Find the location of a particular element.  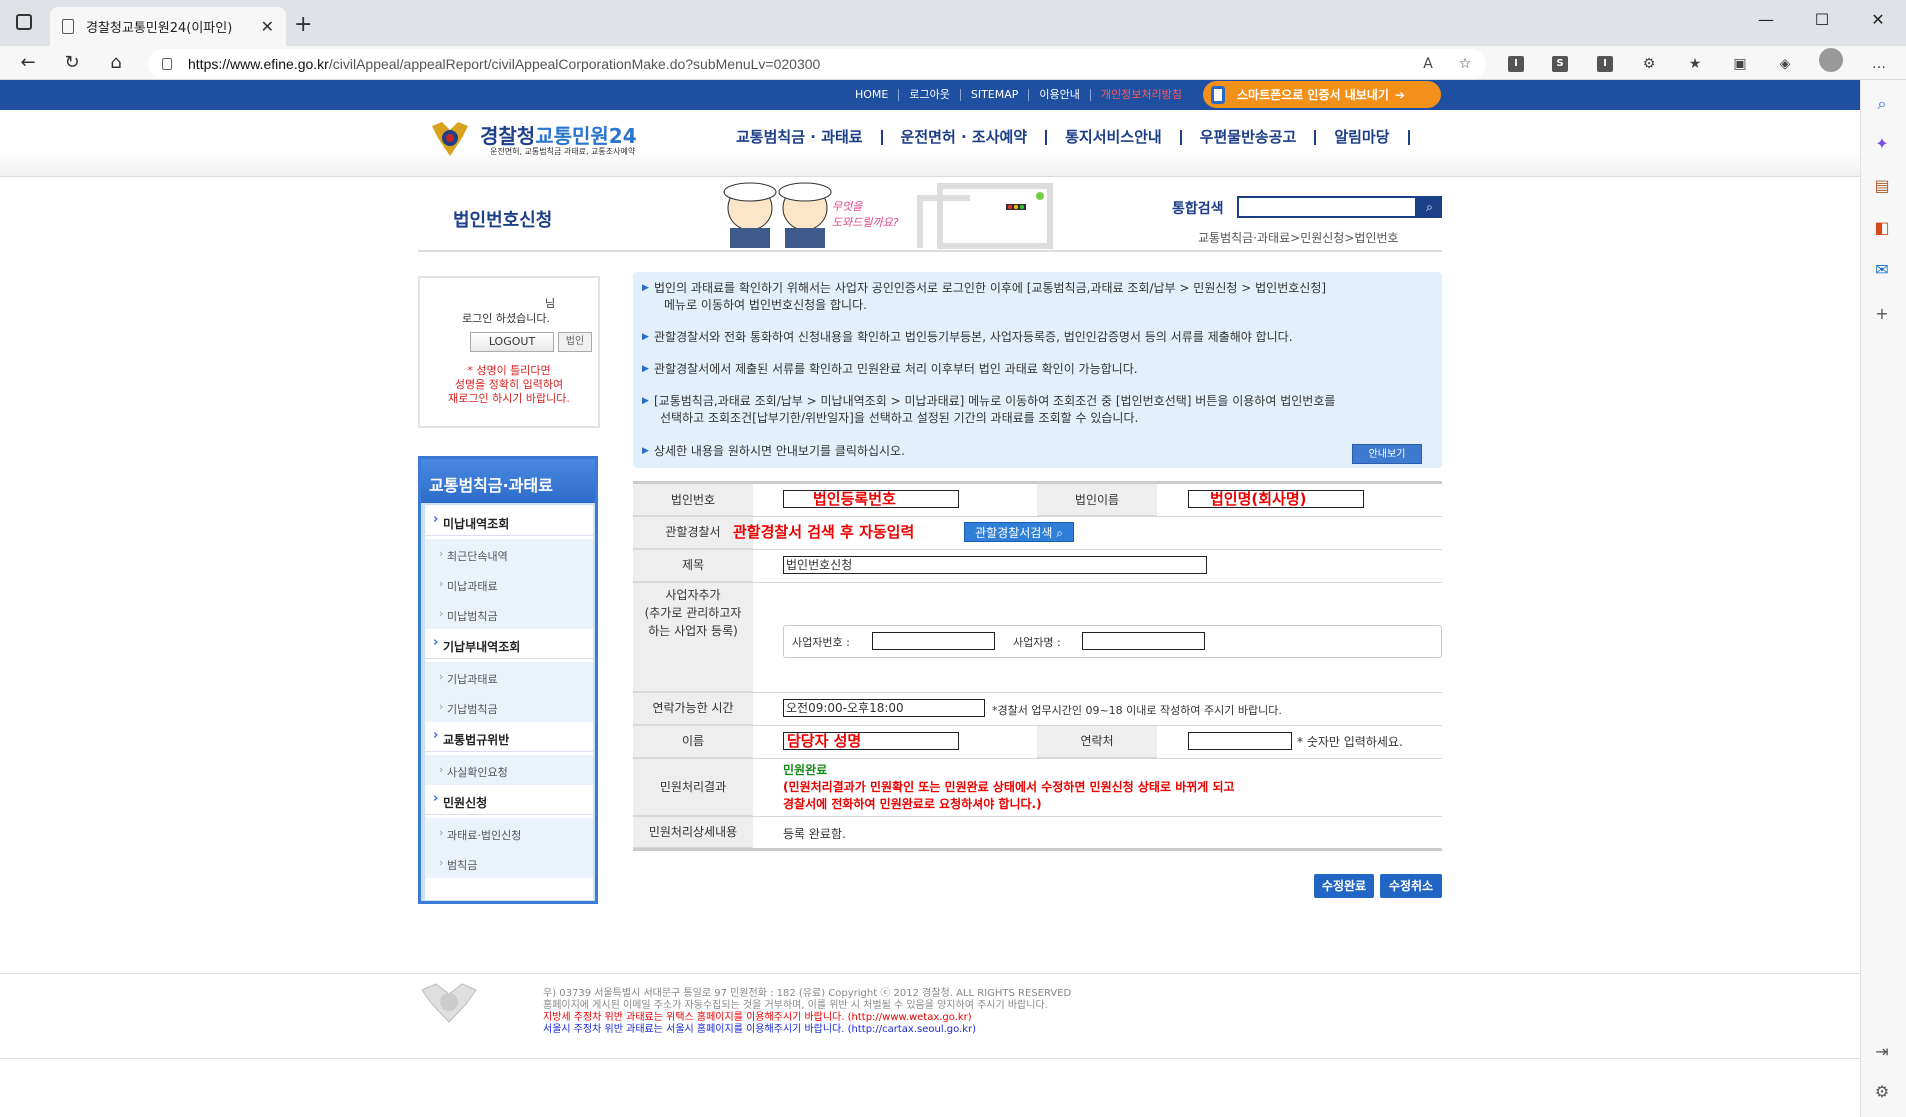

profile-avatar is located at coordinates (1831, 60).